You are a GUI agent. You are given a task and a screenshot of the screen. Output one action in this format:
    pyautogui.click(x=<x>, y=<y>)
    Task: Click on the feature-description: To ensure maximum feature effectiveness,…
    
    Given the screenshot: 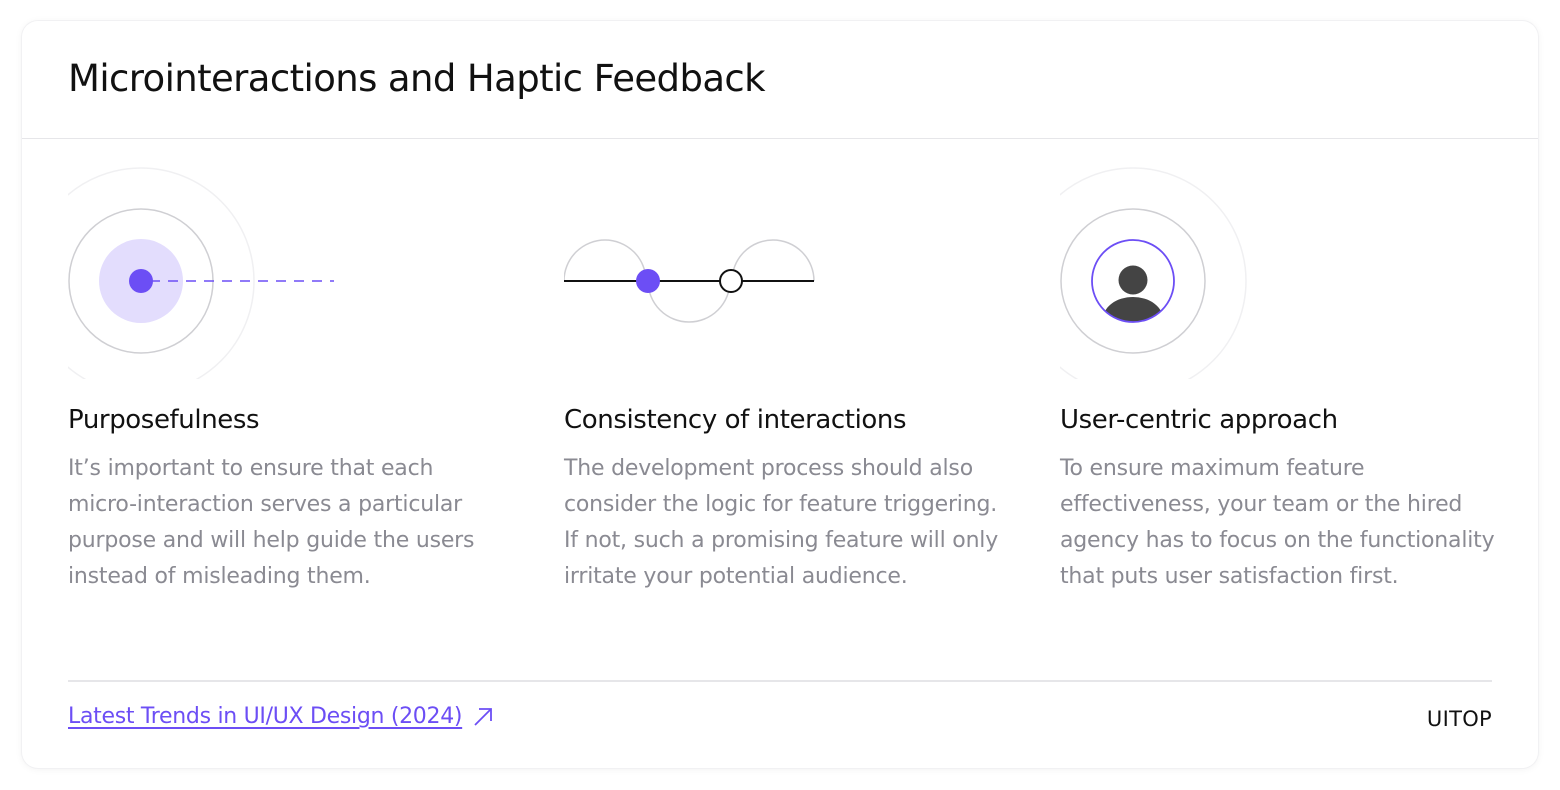 What is the action you would take?
    pyautogui.click(x=1277, y=522)
    